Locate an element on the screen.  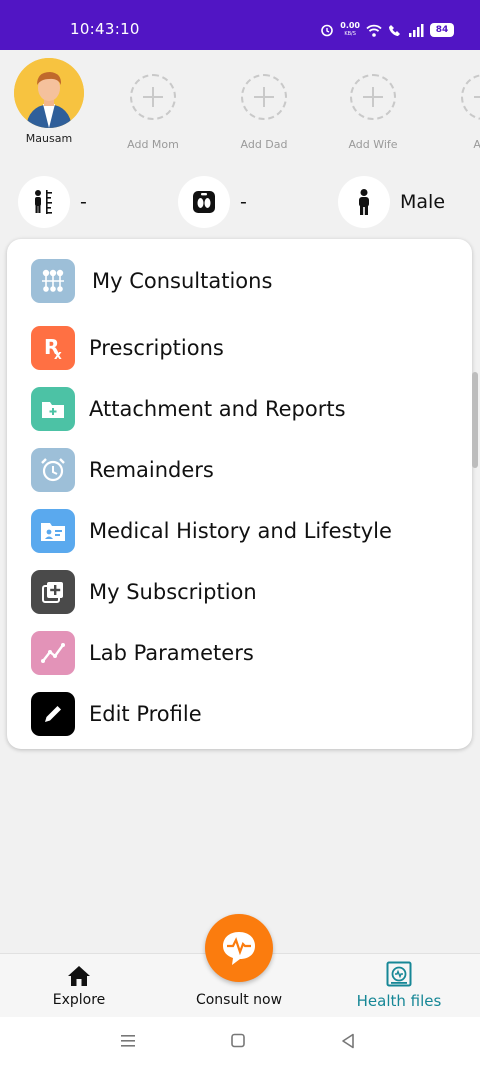
net-speed-value: 0.00 is located at coordinates (350, 25).